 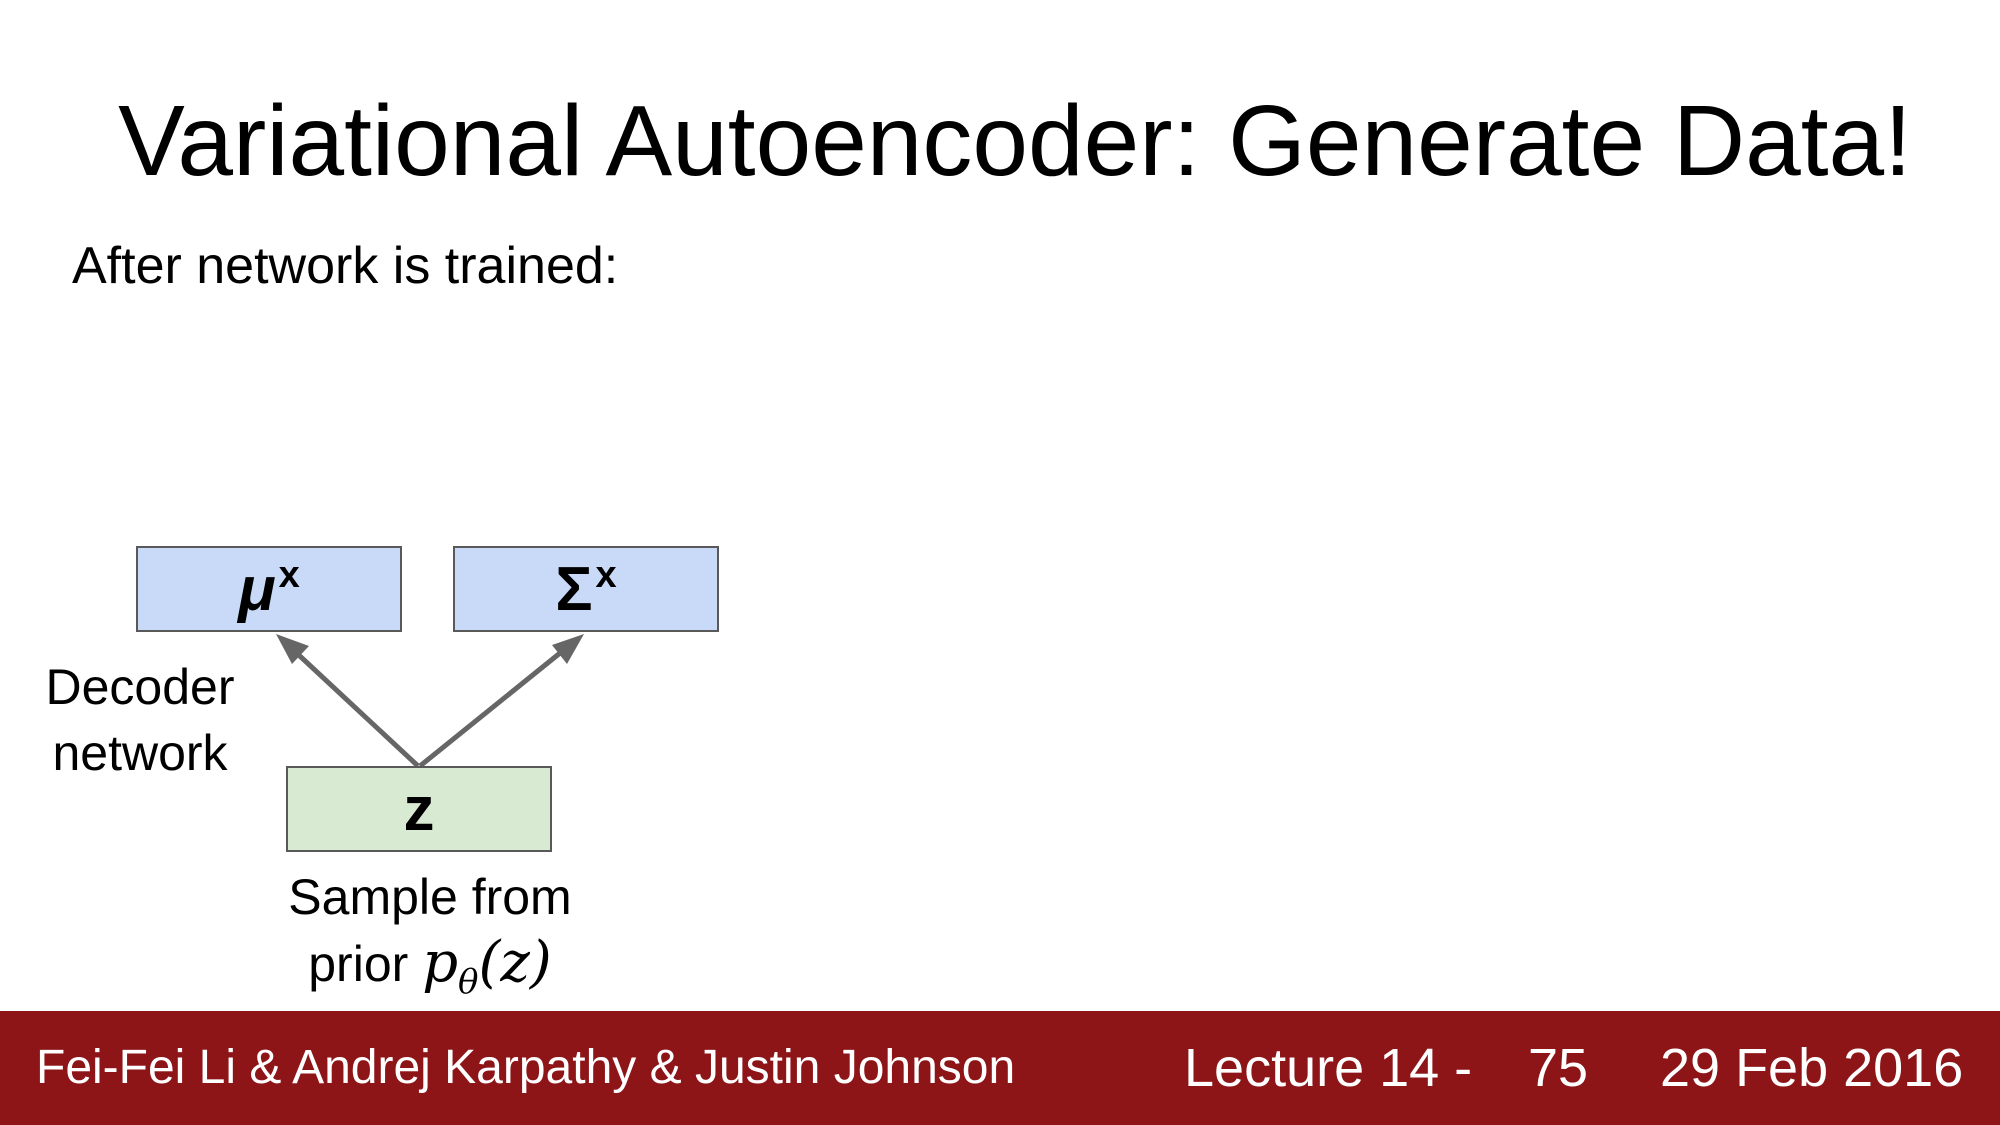 What do you see at coordinates (606, 574) in the screenshot?
I see `sigma-superscript: x` at bounding box center [606, 574].